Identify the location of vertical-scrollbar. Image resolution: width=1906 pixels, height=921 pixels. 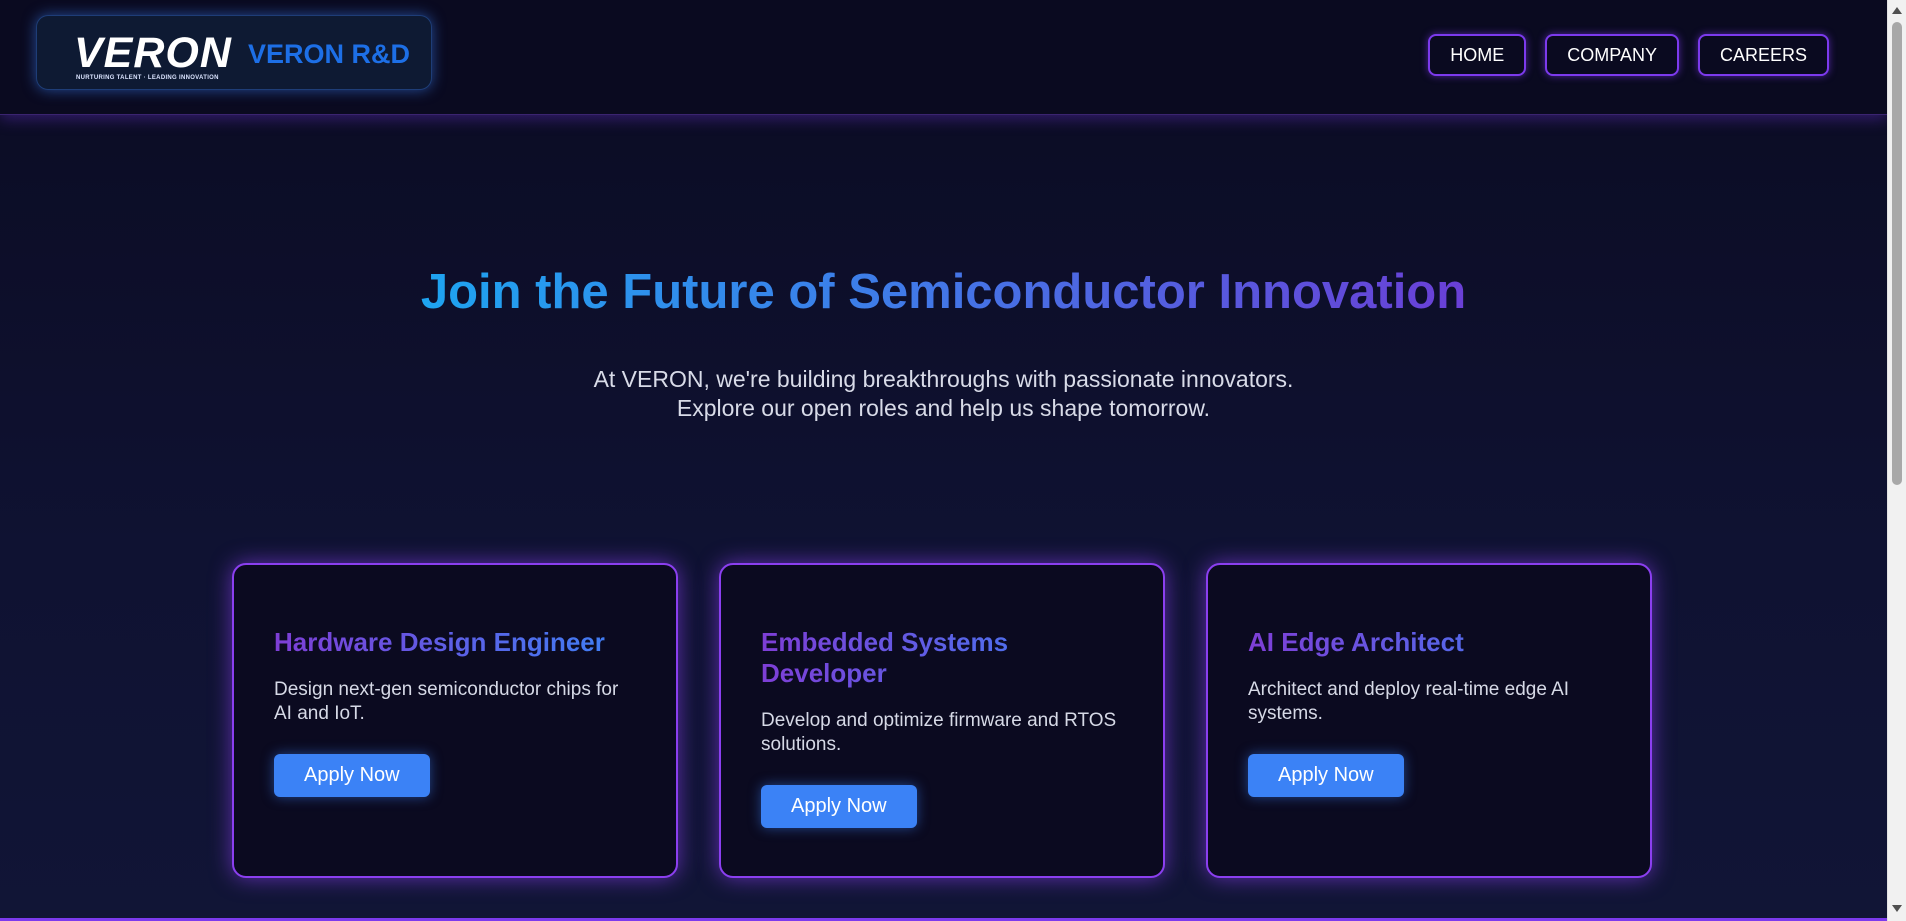
(1896, 460).